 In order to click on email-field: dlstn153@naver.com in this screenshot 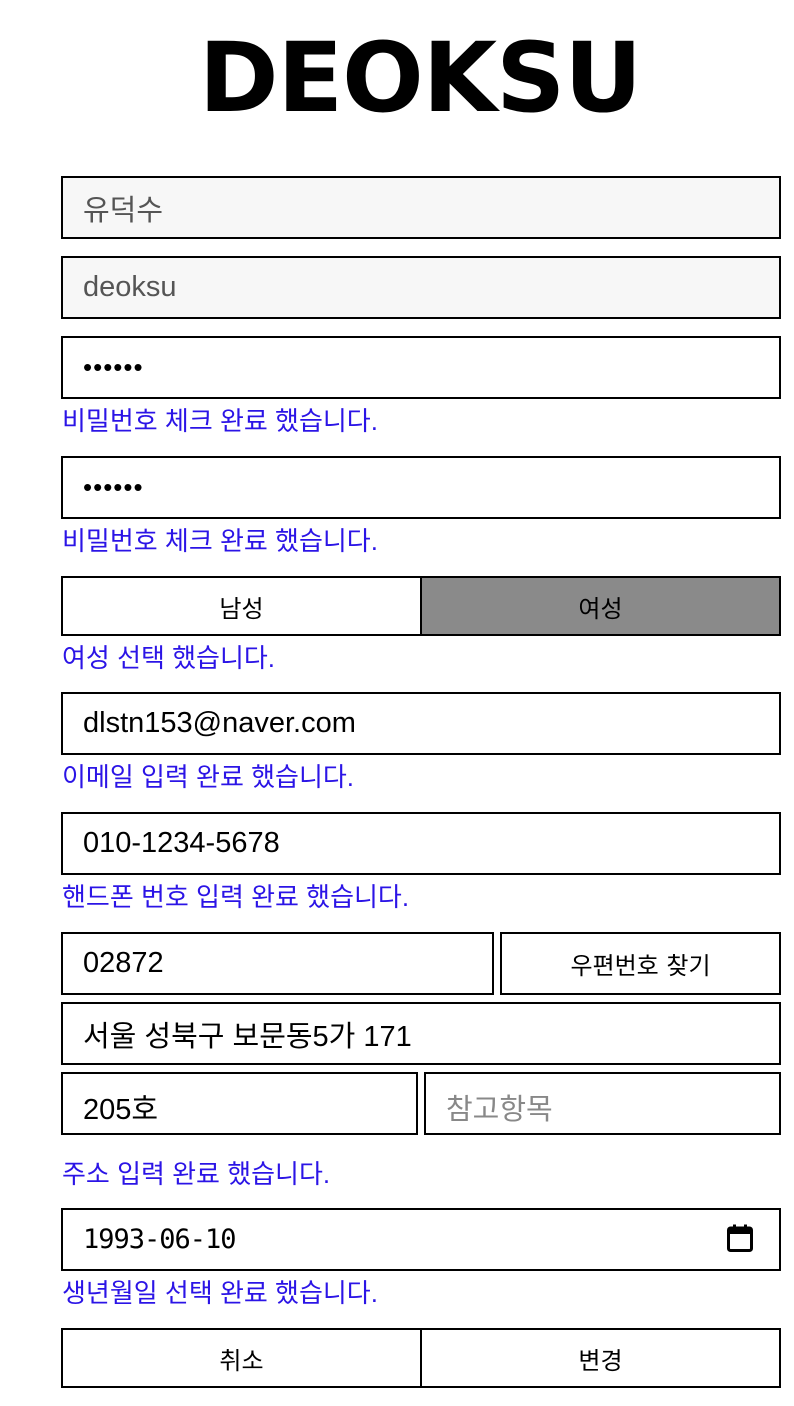, I will do `click(421, 723)`.